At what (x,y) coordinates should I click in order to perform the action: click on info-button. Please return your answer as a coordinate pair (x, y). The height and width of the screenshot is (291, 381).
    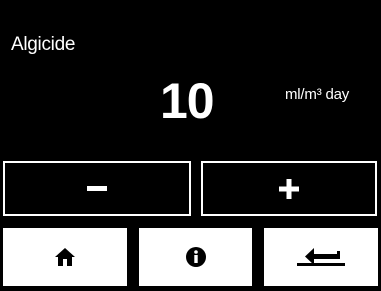
    Looking at the image, I should click on (195, 257).